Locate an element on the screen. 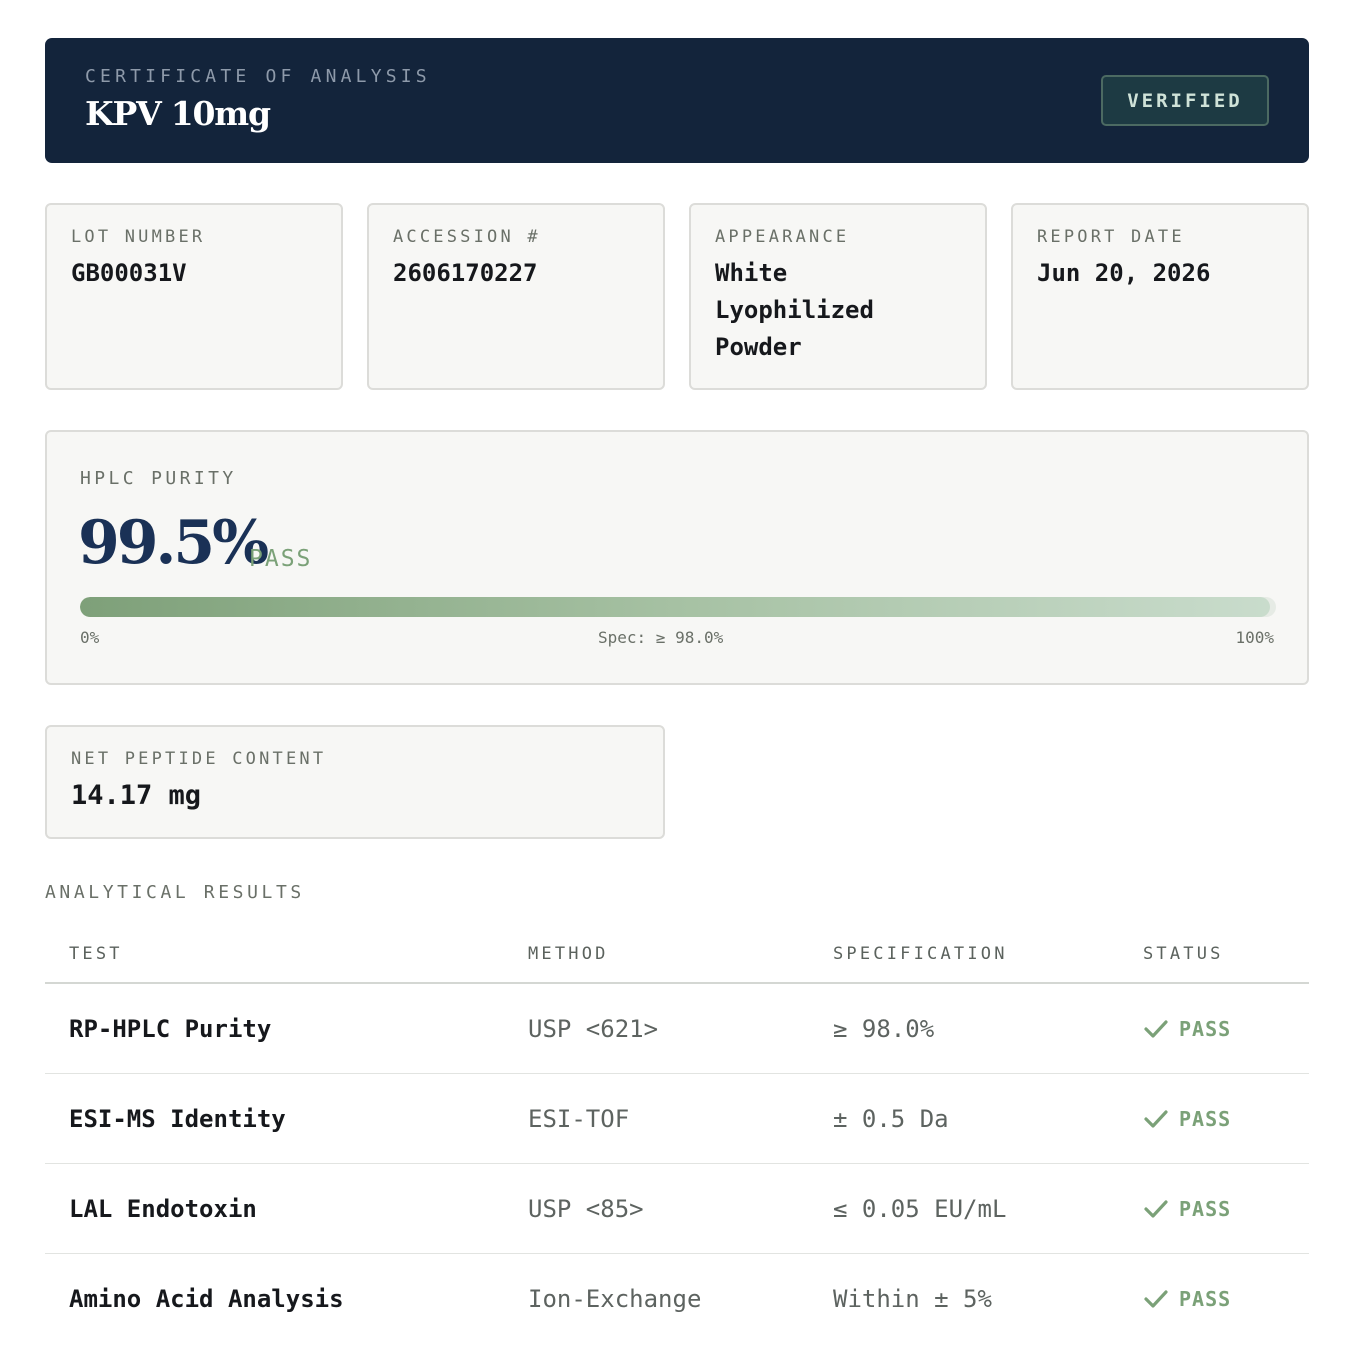 Image resolution: width=1352 pixels, height=1372 pixels. bar-max-label: 100% is located at coordinates (1254, 637).